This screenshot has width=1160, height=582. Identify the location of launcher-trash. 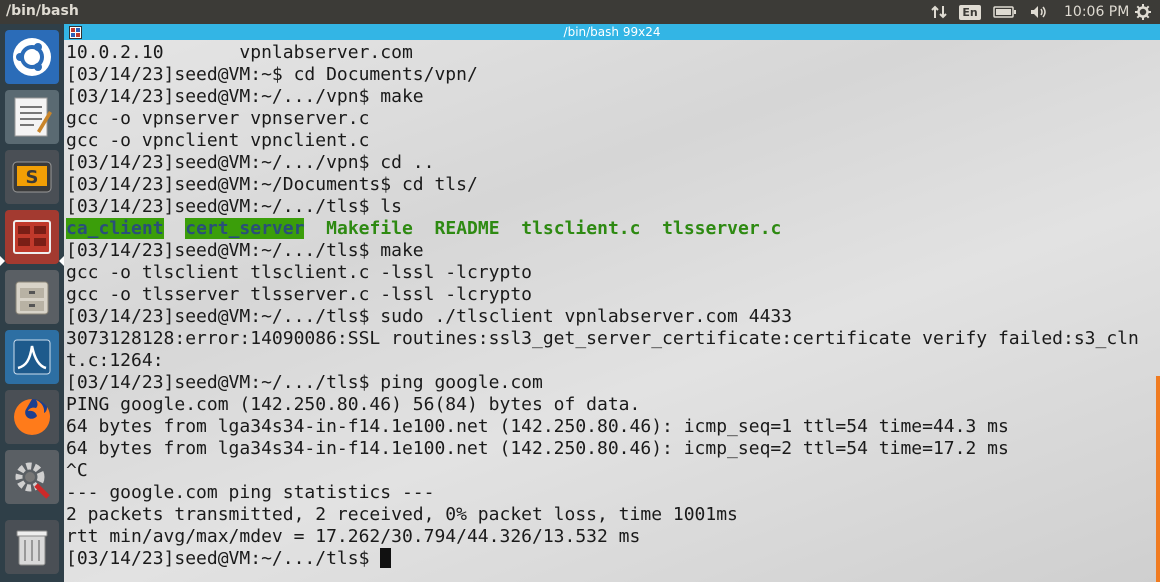
(32, 547).